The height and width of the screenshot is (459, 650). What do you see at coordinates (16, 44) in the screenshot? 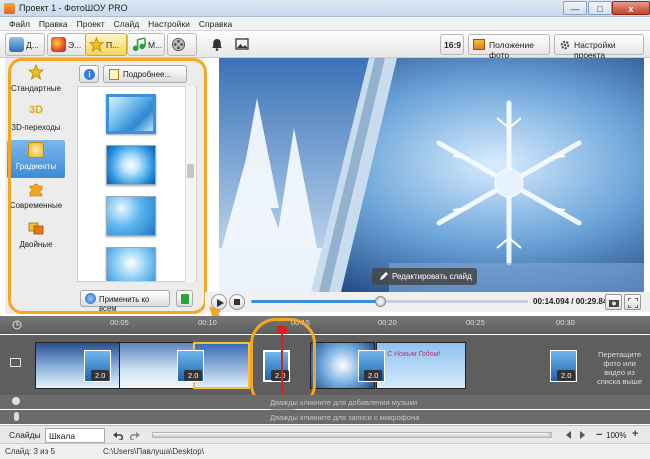
I see `photo-icon` at bounding box center [16, 44].